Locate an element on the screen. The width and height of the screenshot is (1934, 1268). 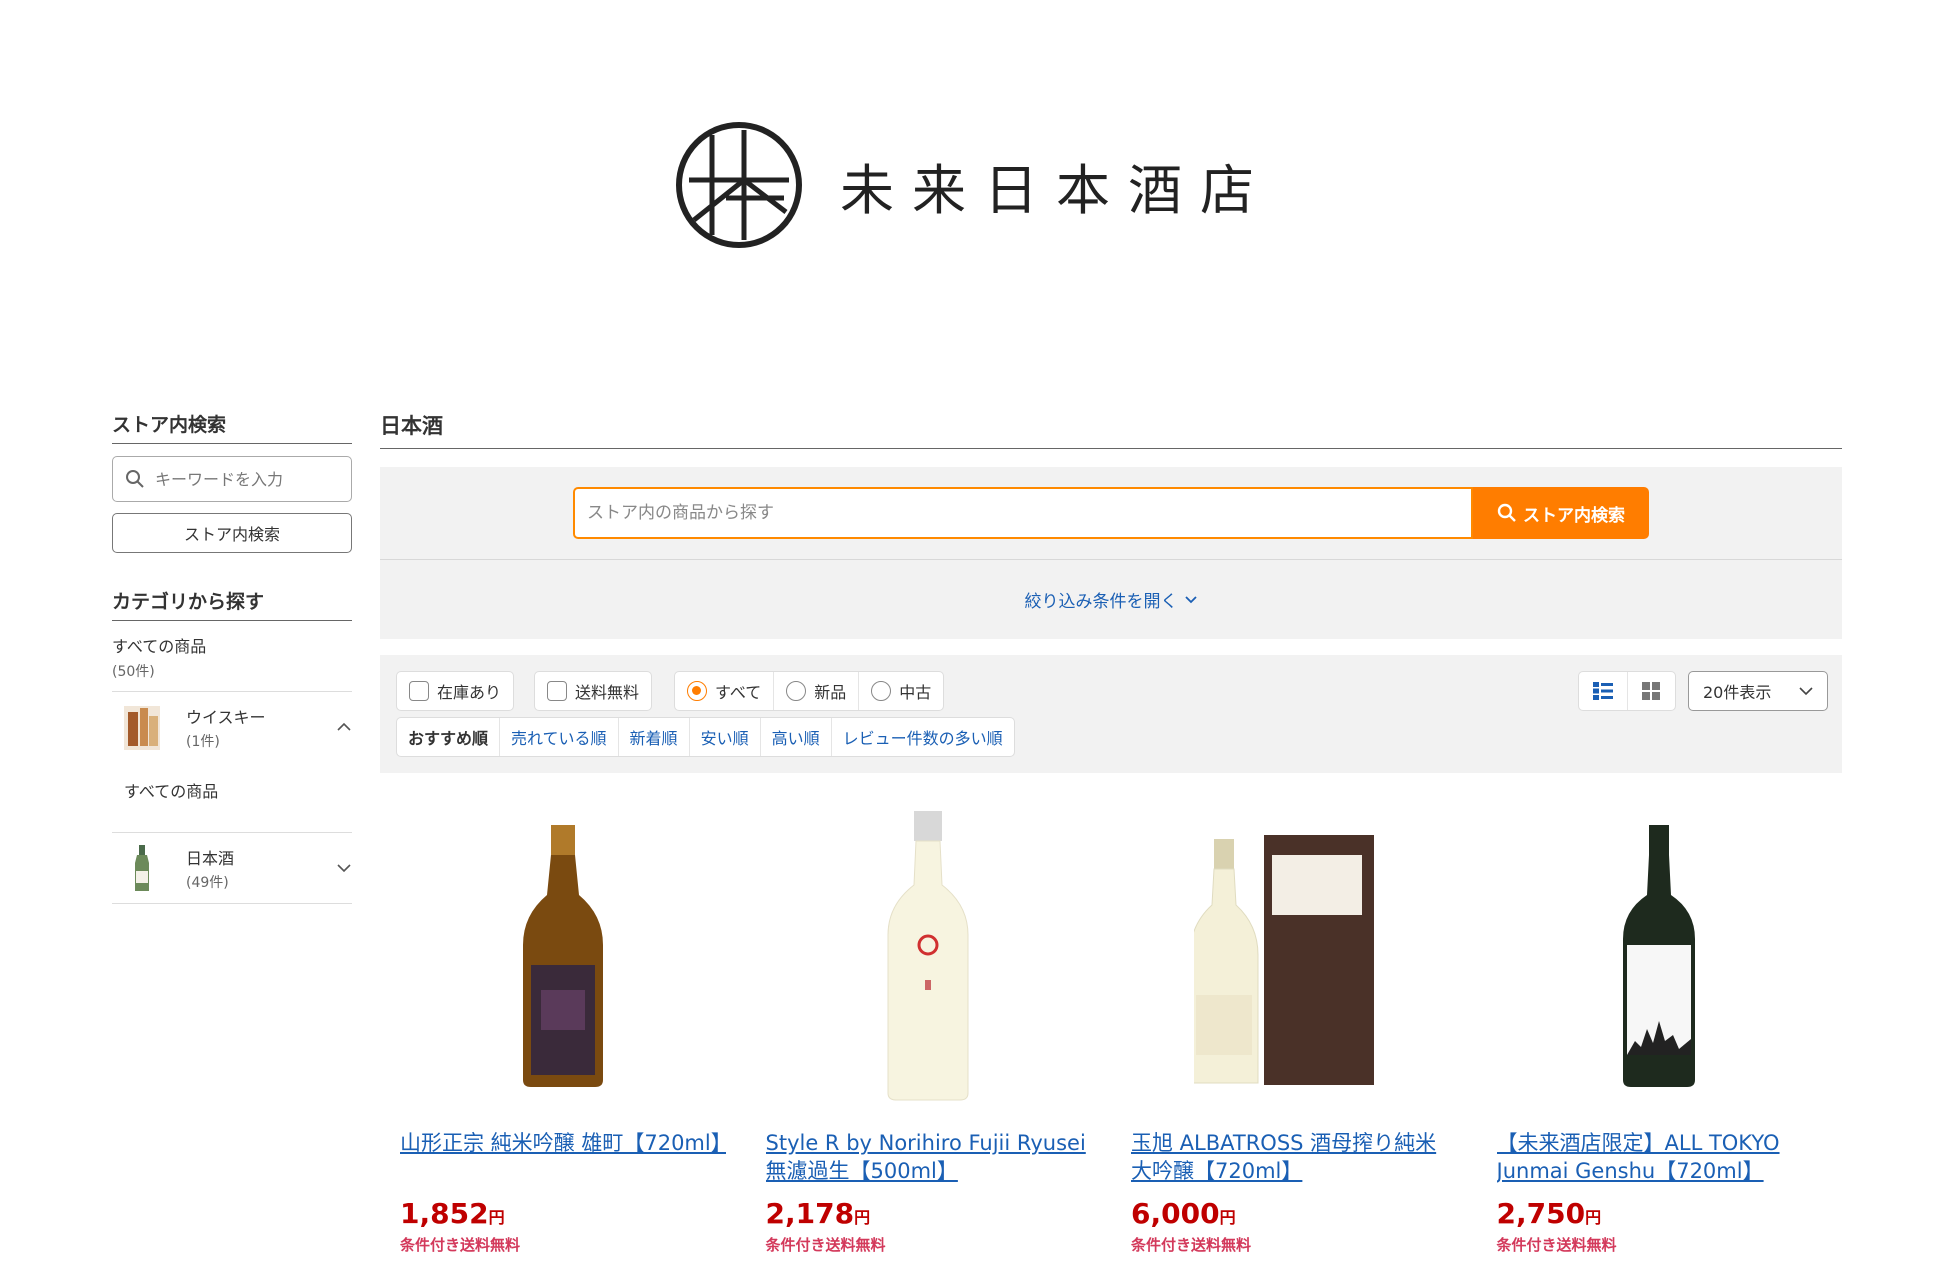
product-price: 2,750円 is located at coordinates (1660, 1213).